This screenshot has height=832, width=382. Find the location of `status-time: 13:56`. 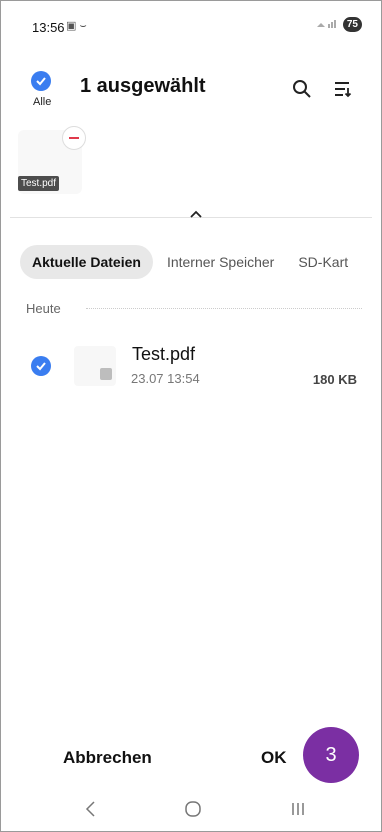

status-time: 13:56 is located at coordinates (48, 27).